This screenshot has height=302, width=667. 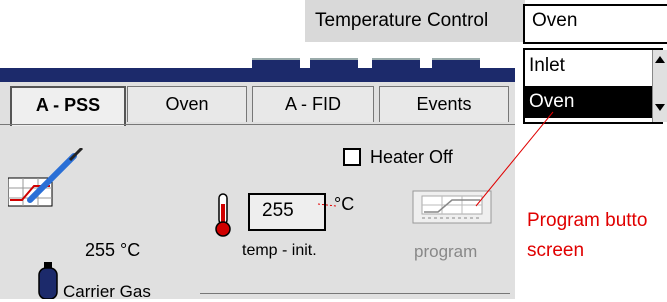 I want to click on tab-divider, so click(x=257, y=124).